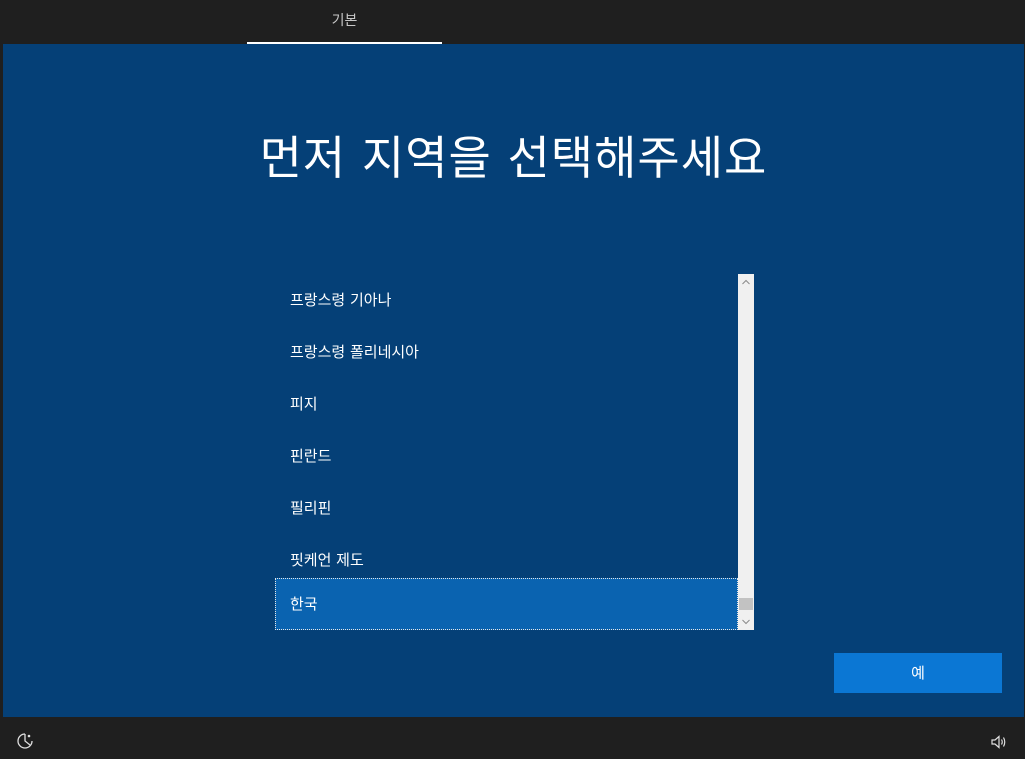 The image size is (1025, 759). What do you see at coordinates (746, 452) in the screenshot?
I see `scrollbar` at bounding box center [746, 452].